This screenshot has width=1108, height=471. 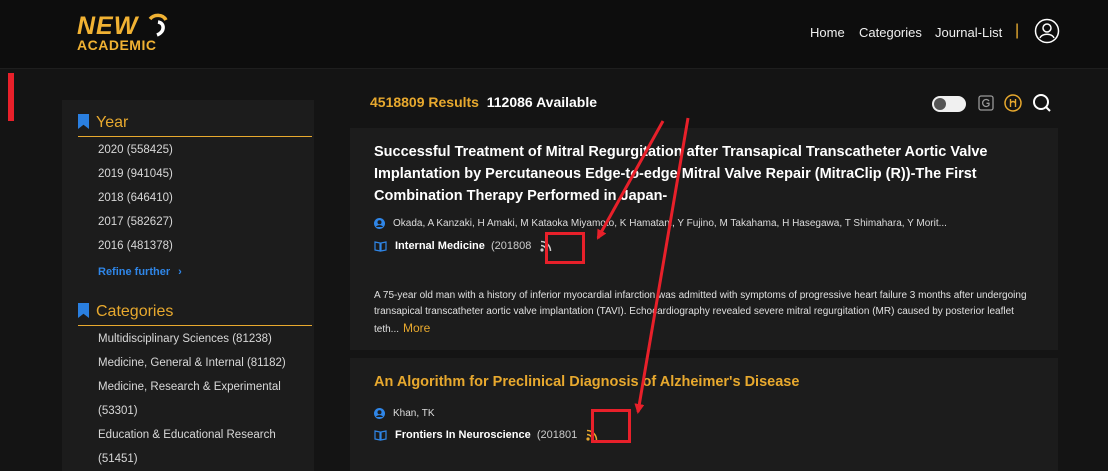 I want to click on annotation-arrows, so click(x=643, y=265).